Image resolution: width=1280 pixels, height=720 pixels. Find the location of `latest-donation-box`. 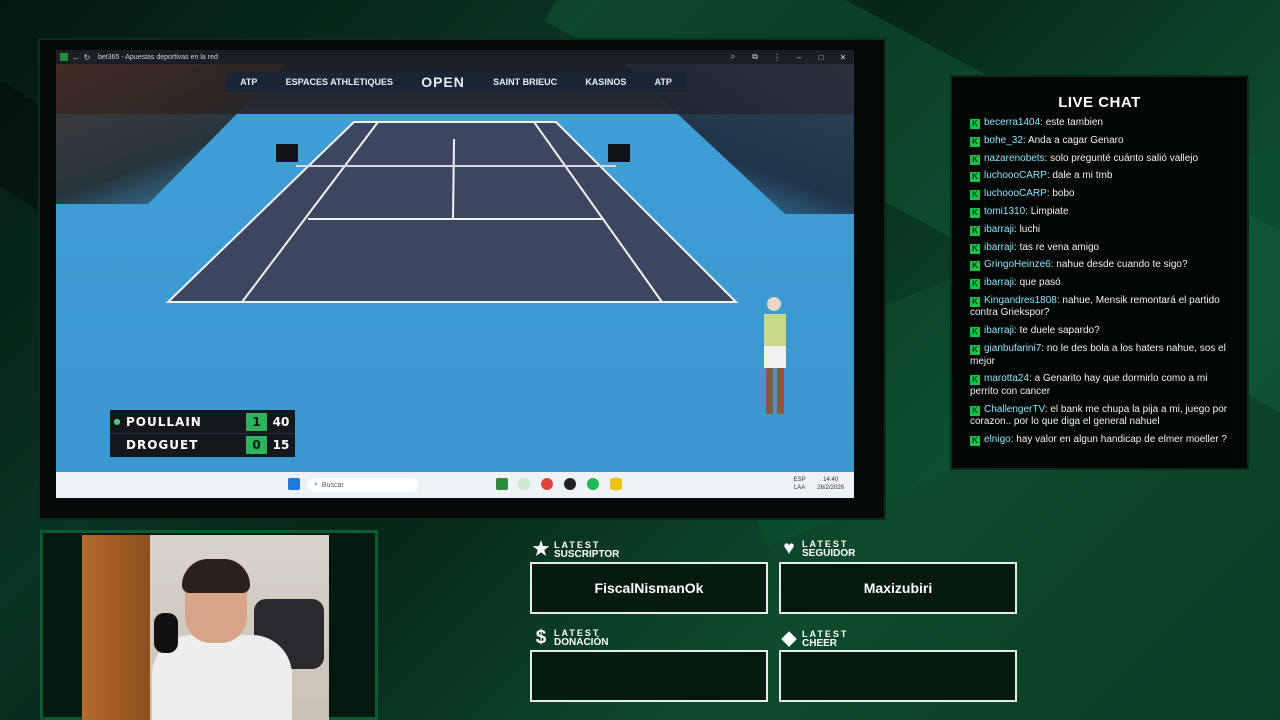

latest-donation-box is located at coordinates (649, 676).